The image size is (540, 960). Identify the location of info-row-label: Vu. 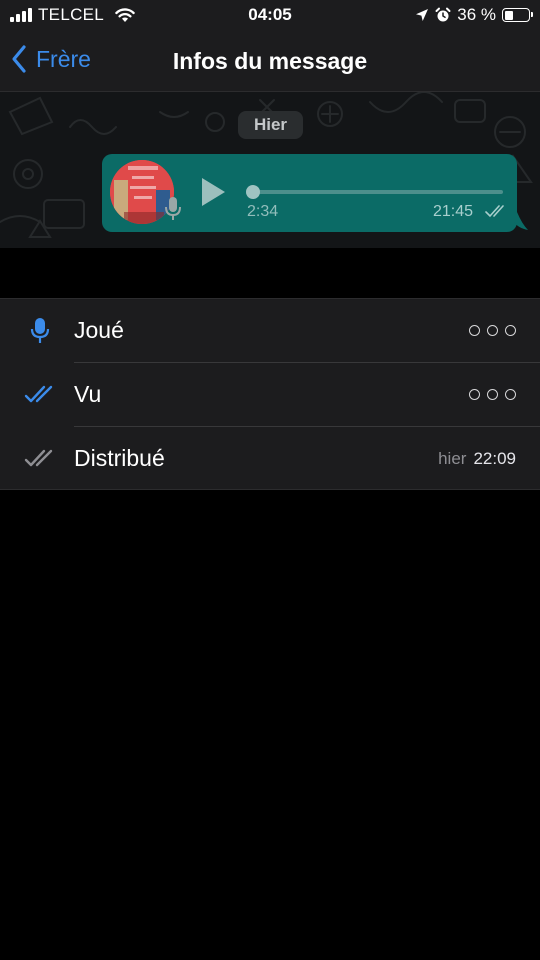
(88, 394).